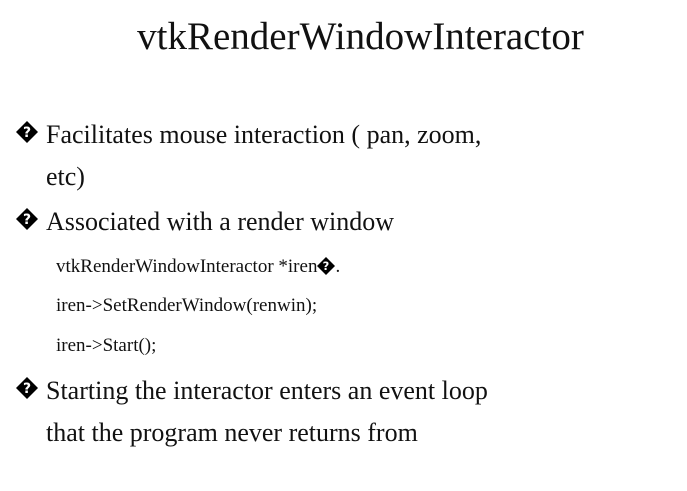  I want to click on code-line-declare: vtkRenderWindowInteractor *iren ? ., so click(198, 267).